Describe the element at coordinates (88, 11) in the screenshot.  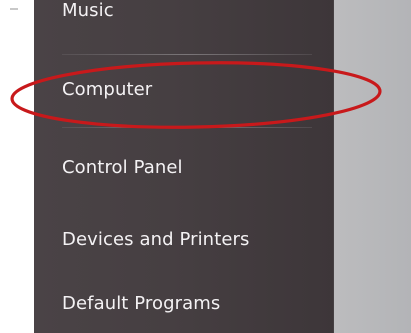
I see `start-menu-item-music: Music` at that location.